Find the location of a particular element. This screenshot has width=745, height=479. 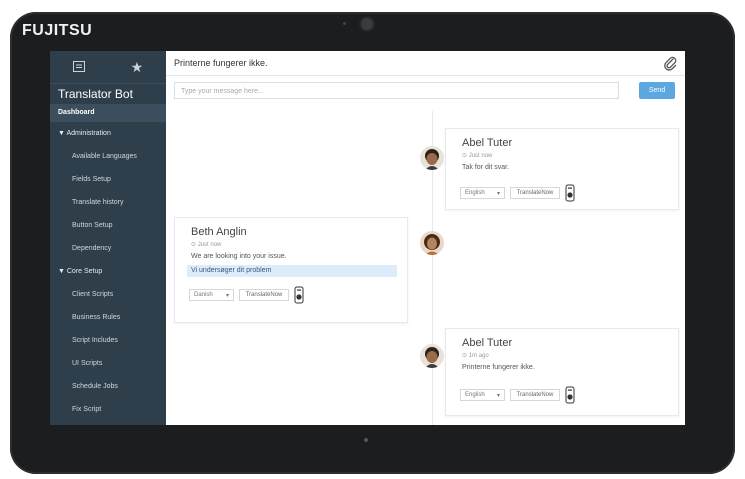

translate-controls: Danish ▾ TranslateNow is located at coordinates (246, 295).